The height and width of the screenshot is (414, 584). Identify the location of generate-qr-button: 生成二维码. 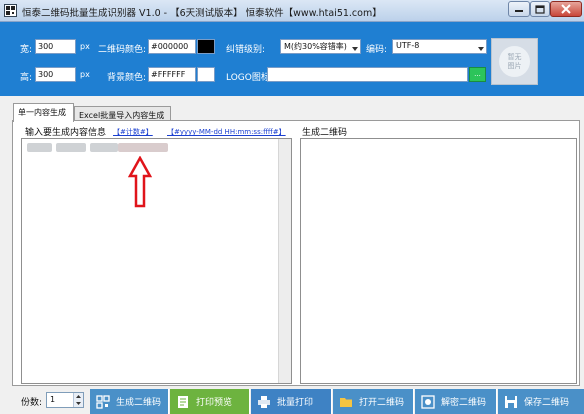
(129, 401).